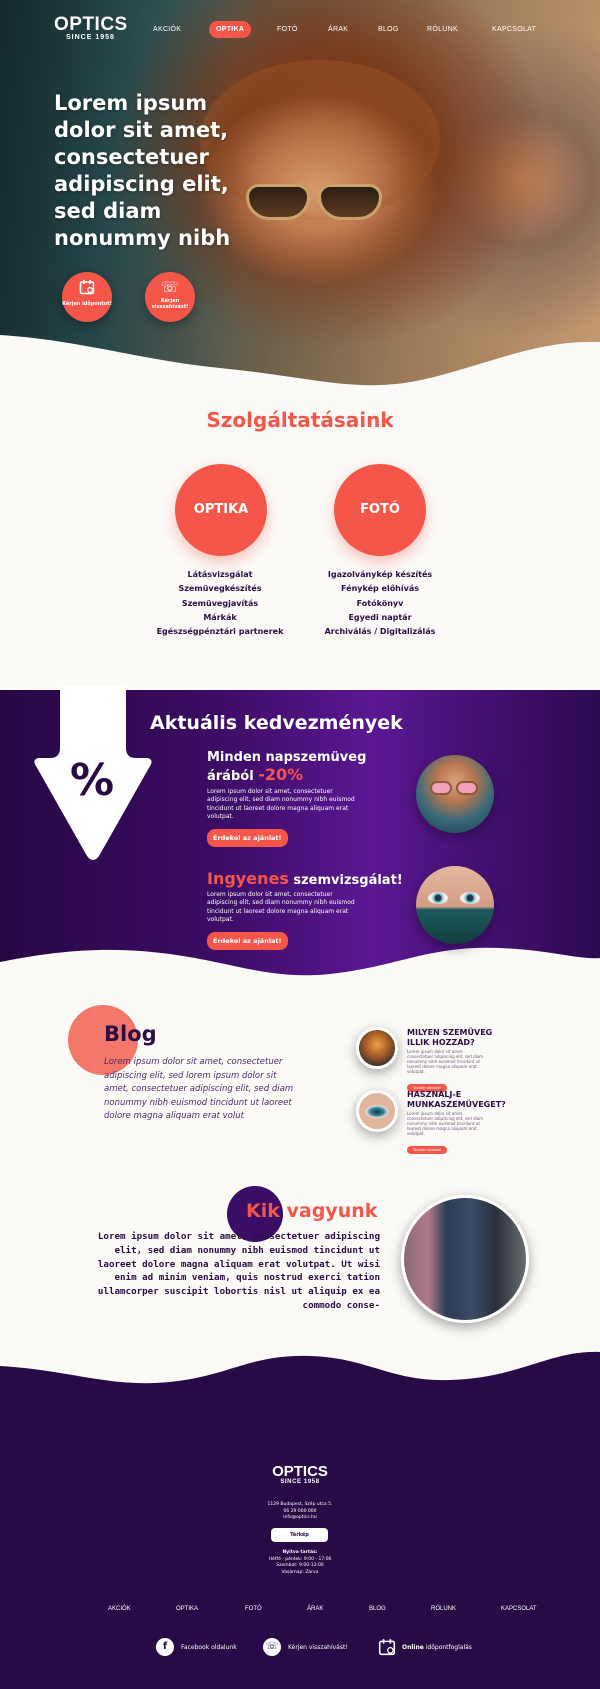  I want to click on foto-item: Fotókönyv, so click(380, 604).